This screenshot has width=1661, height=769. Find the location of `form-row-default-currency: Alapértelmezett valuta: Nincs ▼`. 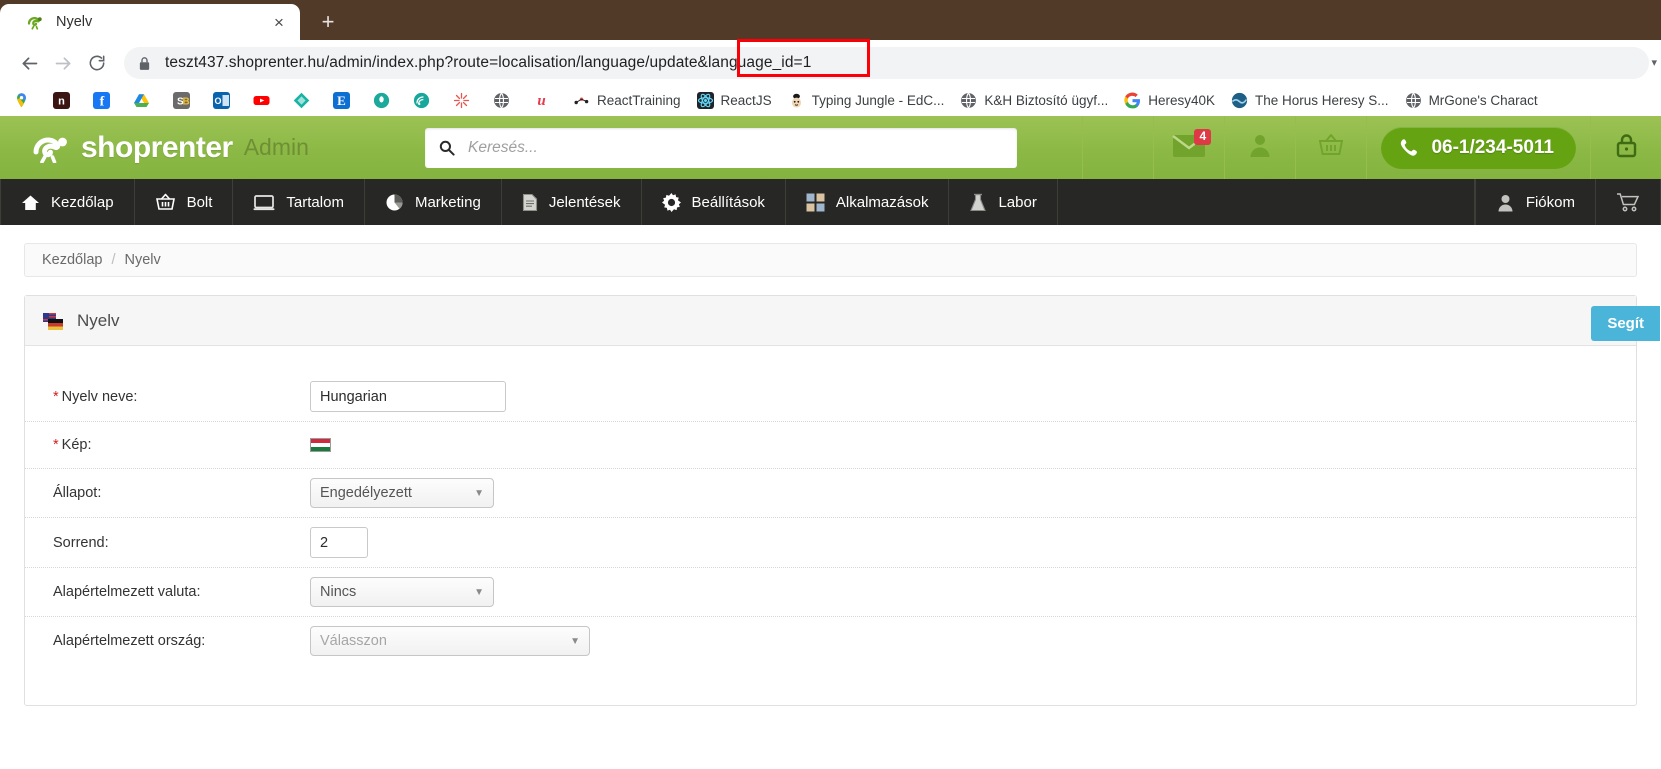

form-row-default-currency: Alapértelmezett valuta: Nincs ▼ is located at coordinates (830, 592).